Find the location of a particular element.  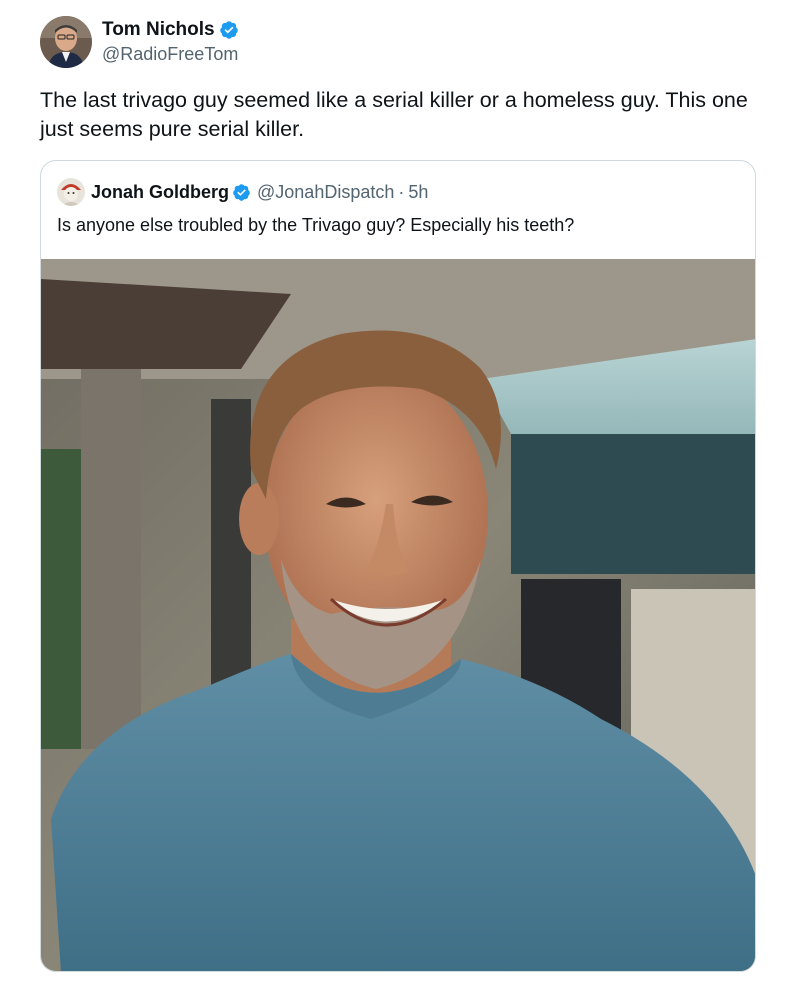

author-avatar is located at coordinates (66, 42).